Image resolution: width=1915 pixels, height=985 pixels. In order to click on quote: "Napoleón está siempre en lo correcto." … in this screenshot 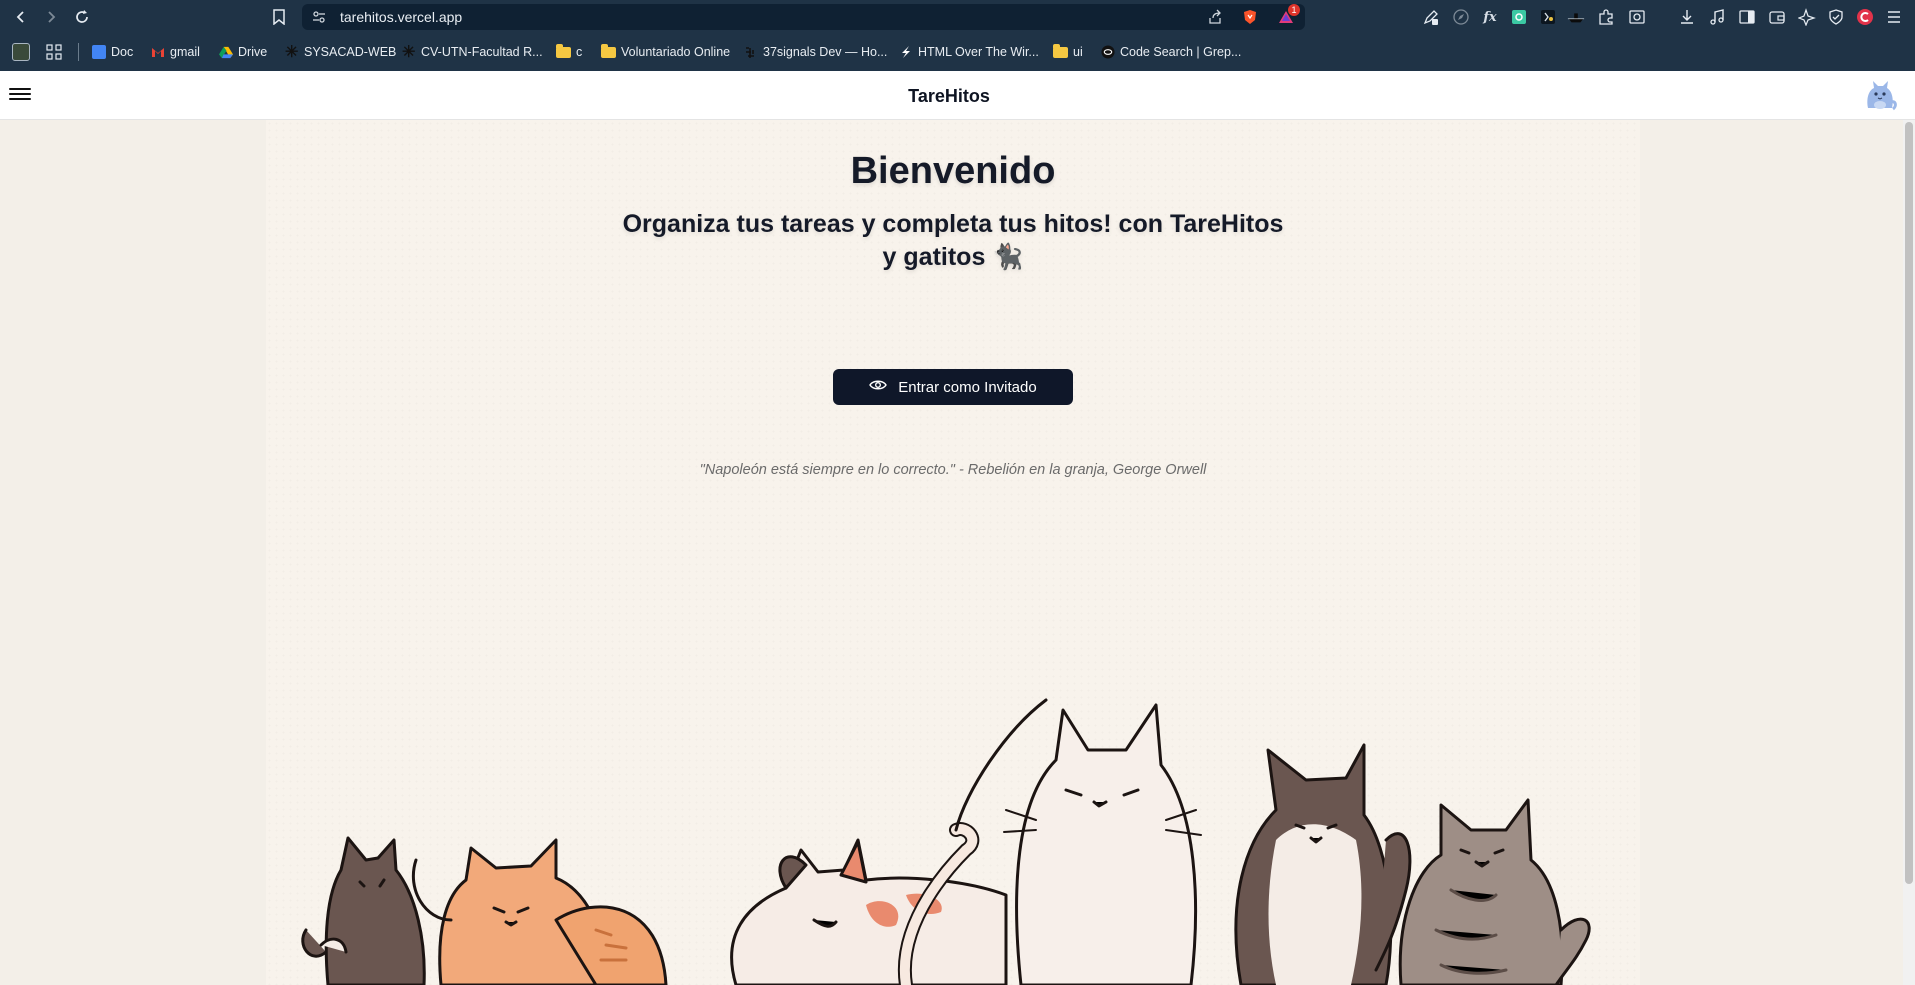, I will do `click(953, 470)`.